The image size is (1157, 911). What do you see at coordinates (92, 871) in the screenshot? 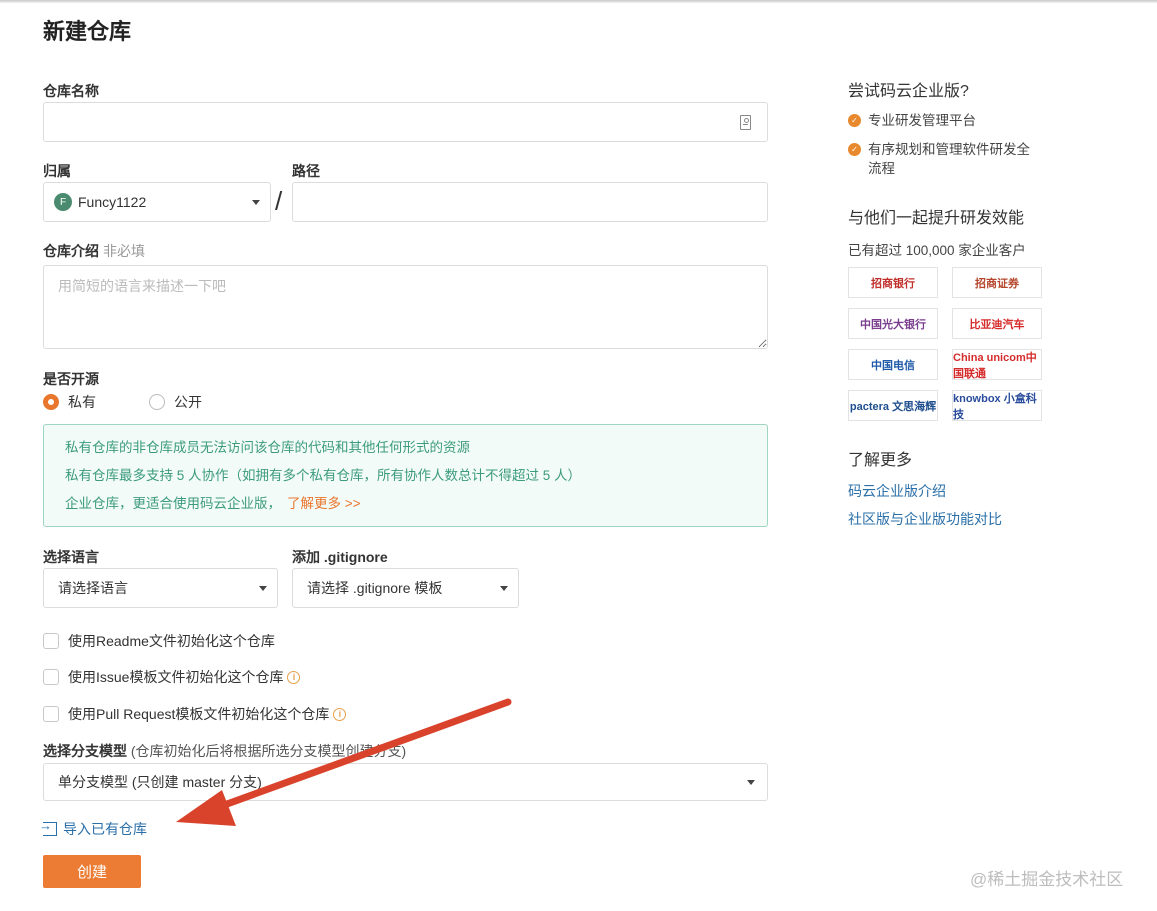
I see `create-button: 创建` at bounding box center [92, 871].